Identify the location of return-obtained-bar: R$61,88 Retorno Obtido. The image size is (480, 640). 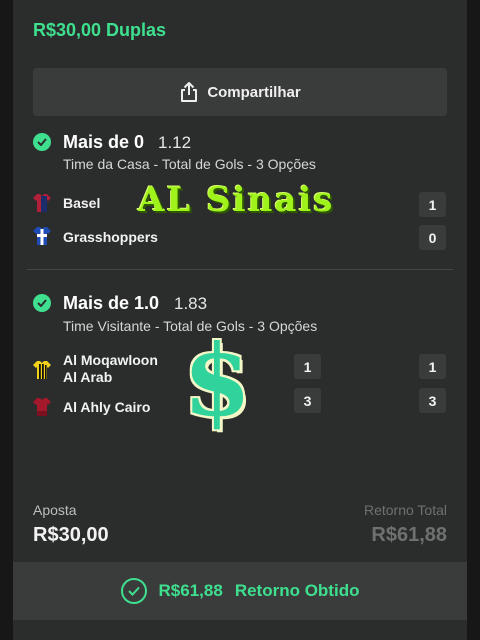
(240, 591).